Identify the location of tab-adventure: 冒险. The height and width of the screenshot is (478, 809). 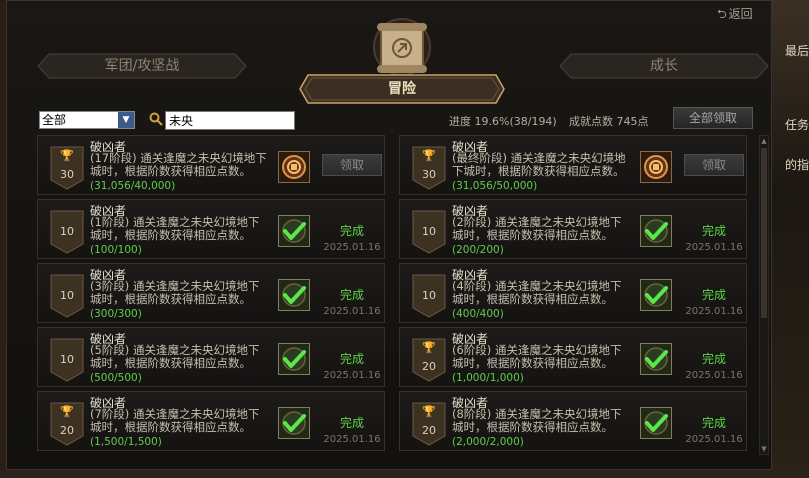
(402, 89).